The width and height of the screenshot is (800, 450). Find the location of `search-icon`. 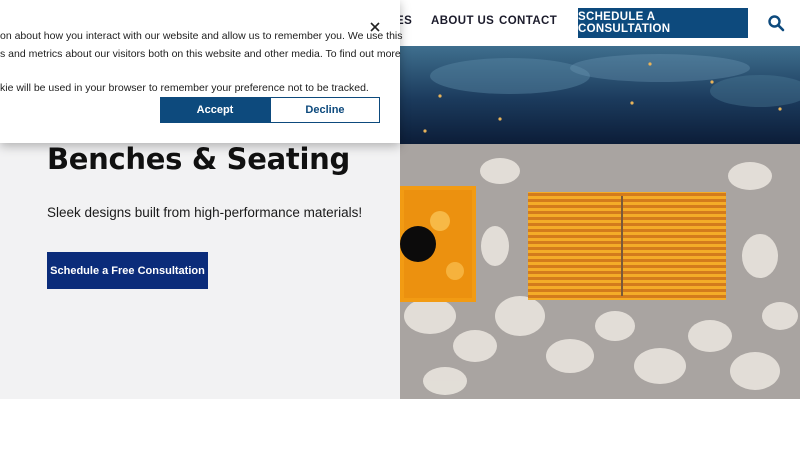

search-icon is located at coordinates (776, 23).